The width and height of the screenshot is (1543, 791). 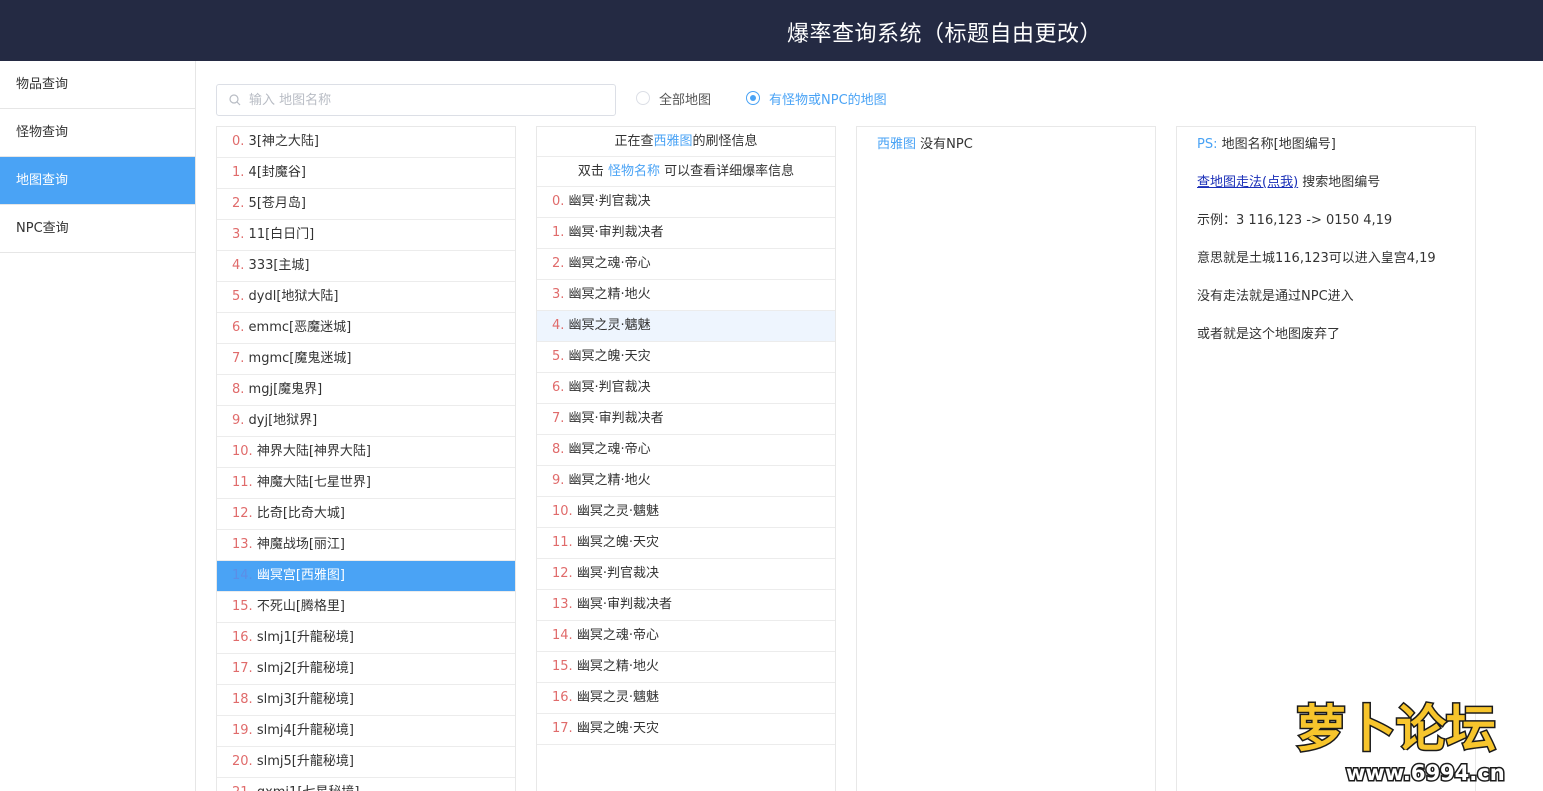 What do you see at coordinates (429, 100) in the screenshot?
I see `map-search-input` at bounding box center [429, 100].